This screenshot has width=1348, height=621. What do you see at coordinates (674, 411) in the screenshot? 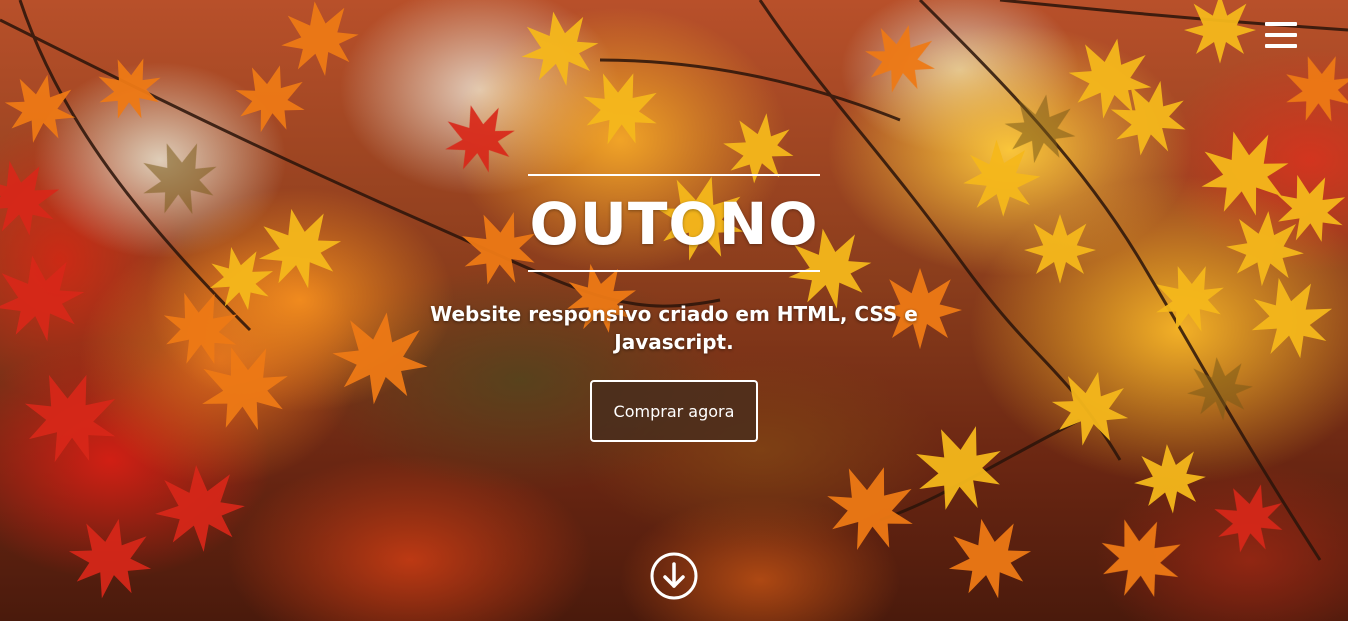
I see `buy-now-button: Comprar agora` at bounding box center [674, 411].